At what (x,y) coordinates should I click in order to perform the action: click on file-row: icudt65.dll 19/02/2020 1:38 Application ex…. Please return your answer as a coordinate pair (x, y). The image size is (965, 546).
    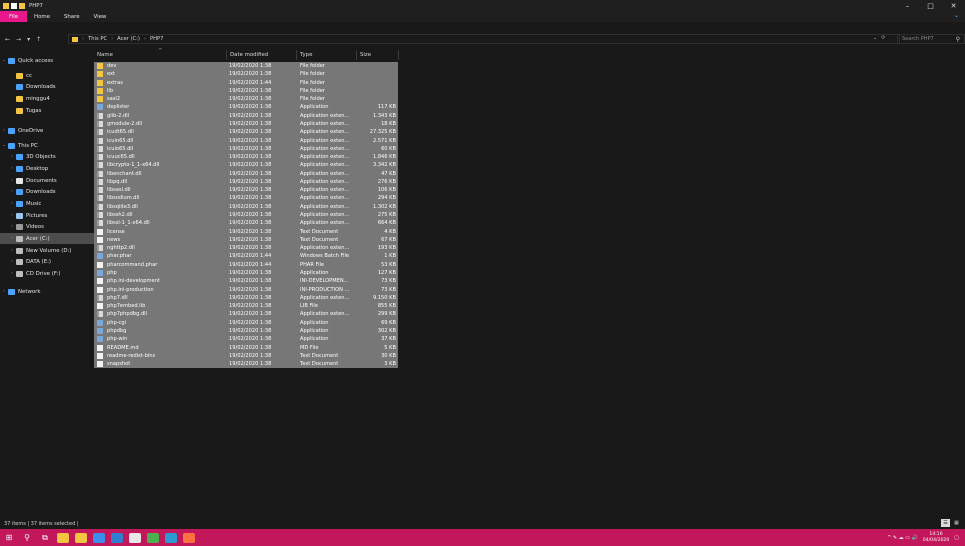
    Looking at the image, I should click on (246, 132).